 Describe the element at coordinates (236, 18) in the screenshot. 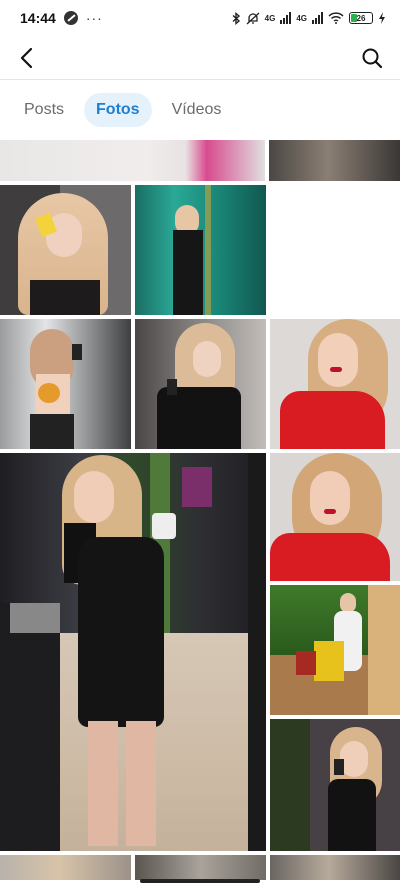

I see `bluetooth-icon` at that location.